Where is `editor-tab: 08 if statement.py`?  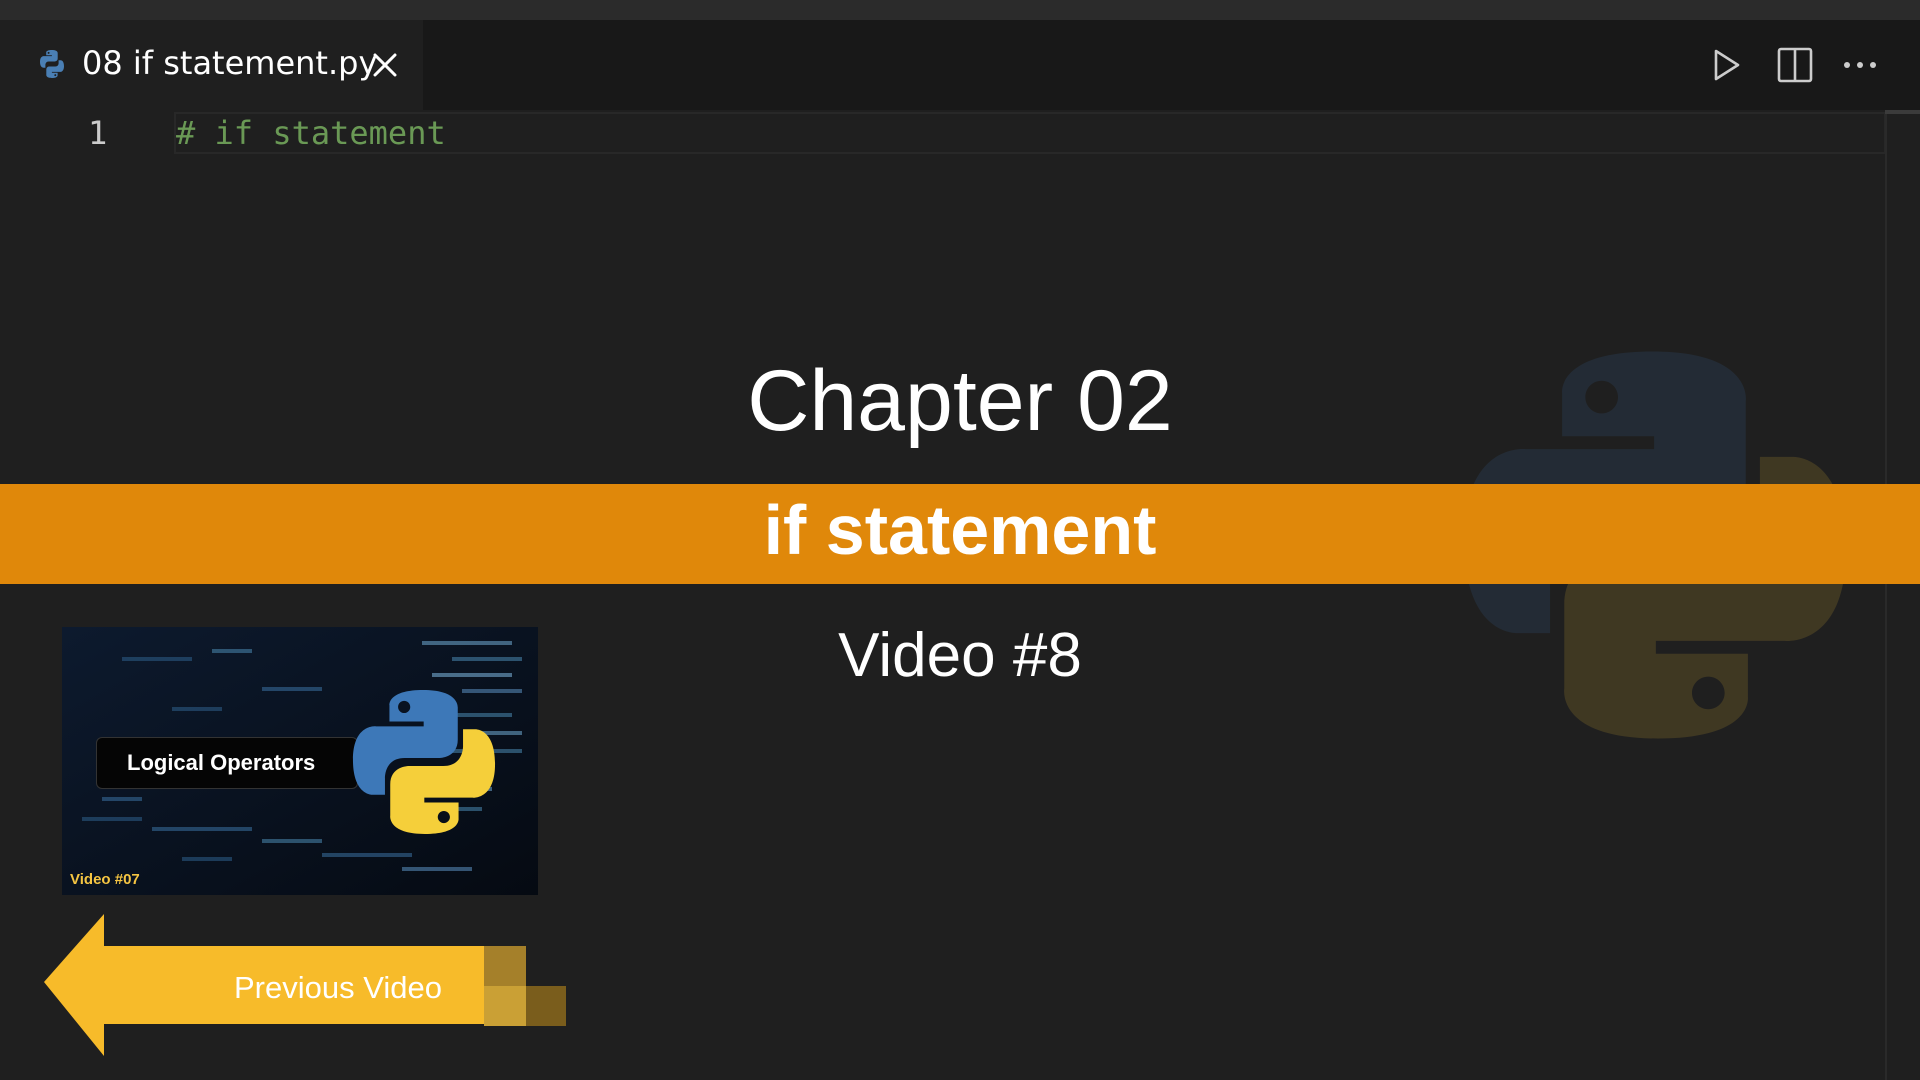
editor-tab: 08 if statement.py is located at coordinates (211, 65).